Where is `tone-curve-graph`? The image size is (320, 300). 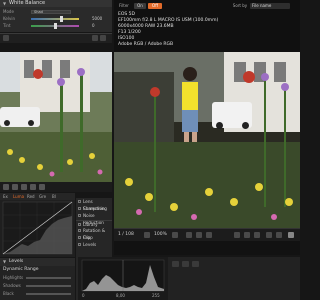 tone-curve-graph is located at coordinates (37, 228).